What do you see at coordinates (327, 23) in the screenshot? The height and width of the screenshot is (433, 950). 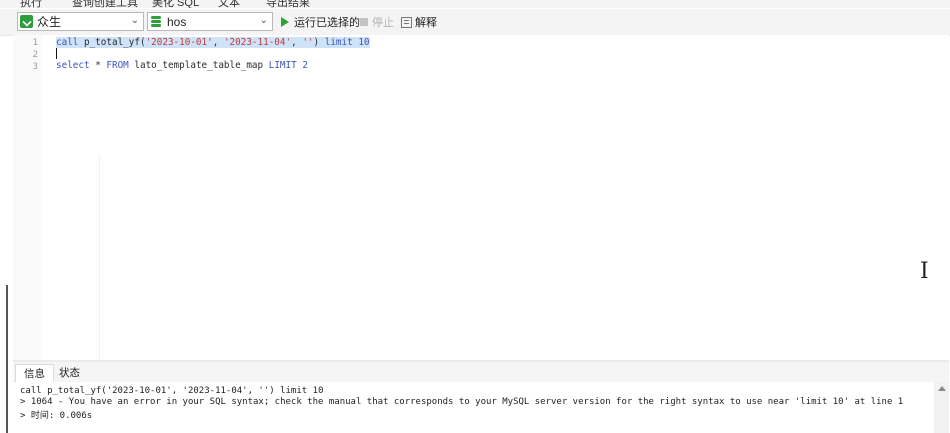 I see `run-selected-label: 运行已选择的` at bounding box center [327, 23].